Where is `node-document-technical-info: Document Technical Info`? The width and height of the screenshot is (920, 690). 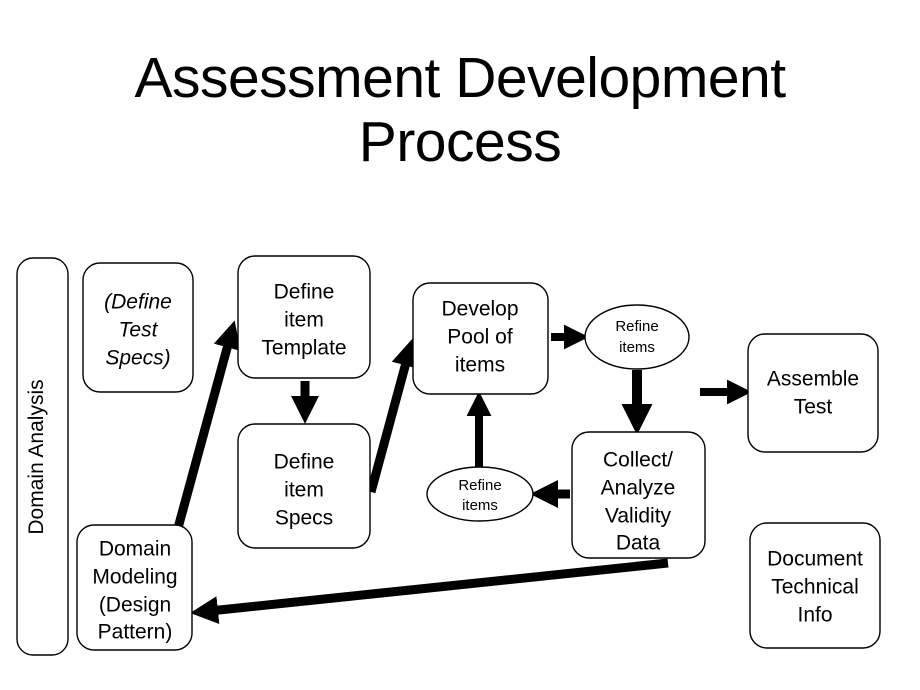
node-document-technical-info: Document Technical Info is located at coordinates (815, 585).